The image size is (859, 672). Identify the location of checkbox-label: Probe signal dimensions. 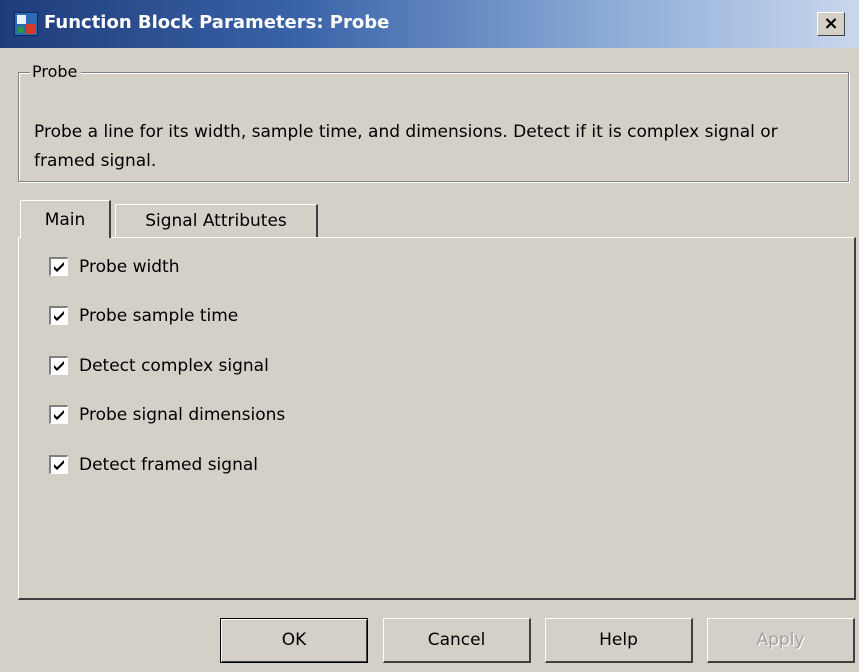
(182, 415).